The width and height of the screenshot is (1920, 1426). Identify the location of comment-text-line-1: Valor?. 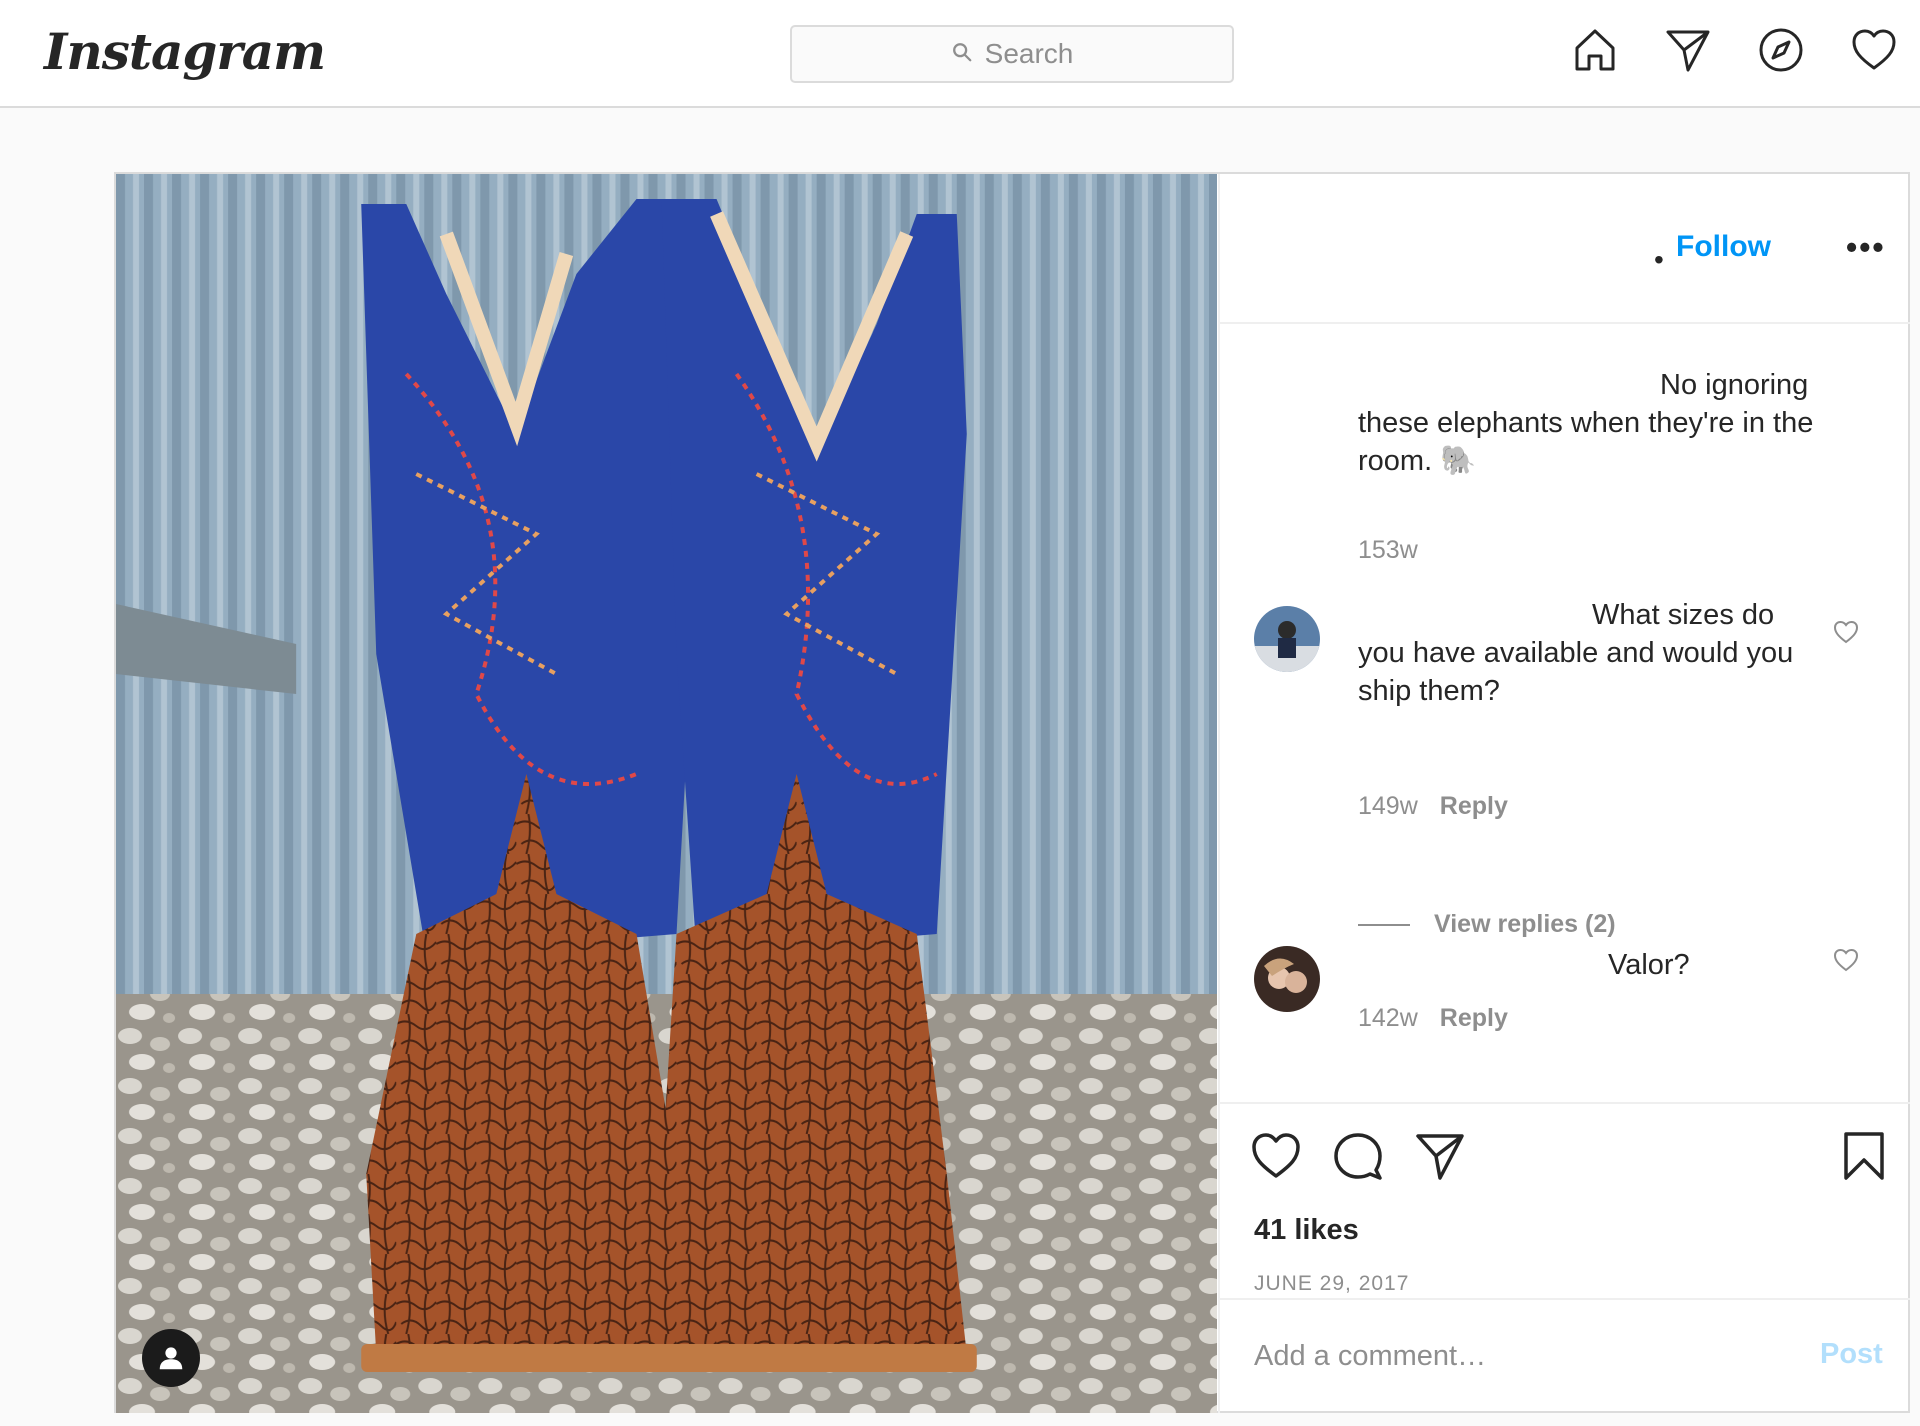
(1649, 965).